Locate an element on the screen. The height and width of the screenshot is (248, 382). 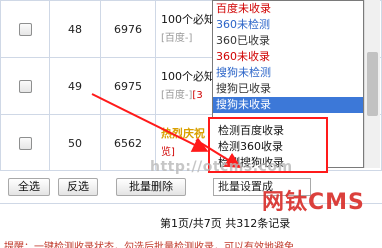
arrow-to-highlight is located at coordinates (150, 122).